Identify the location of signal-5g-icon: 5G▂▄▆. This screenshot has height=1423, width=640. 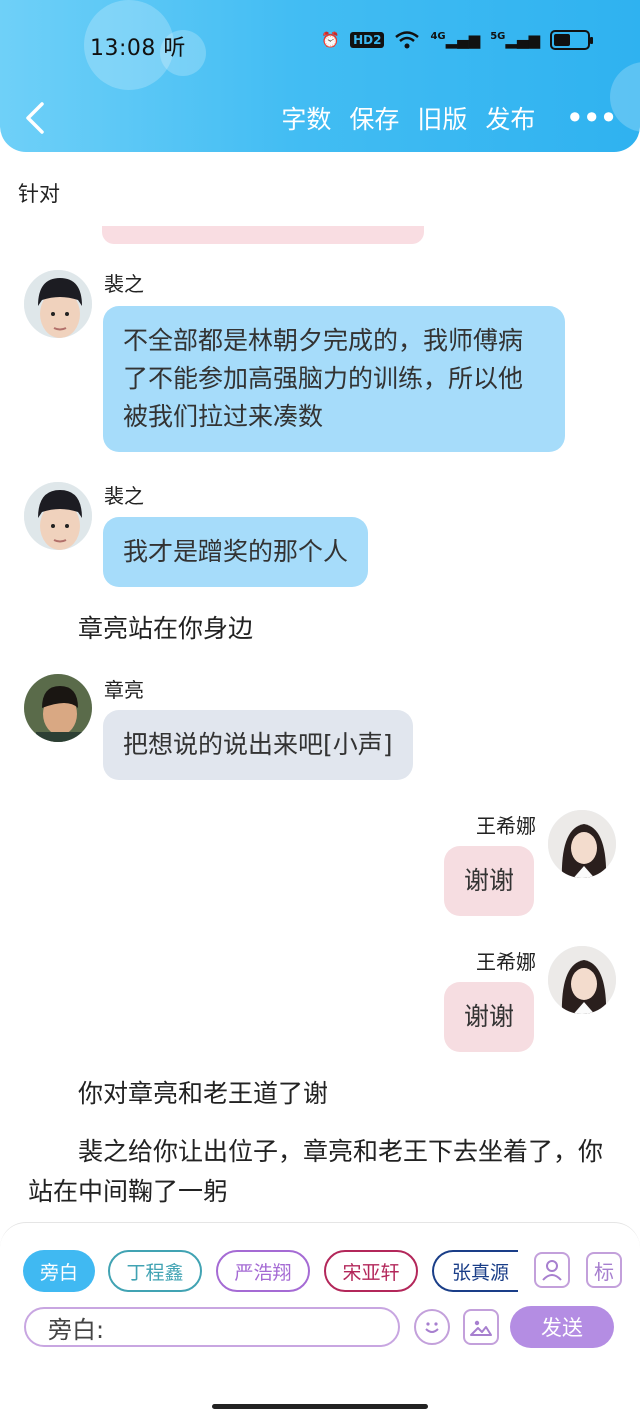
(515, 40).